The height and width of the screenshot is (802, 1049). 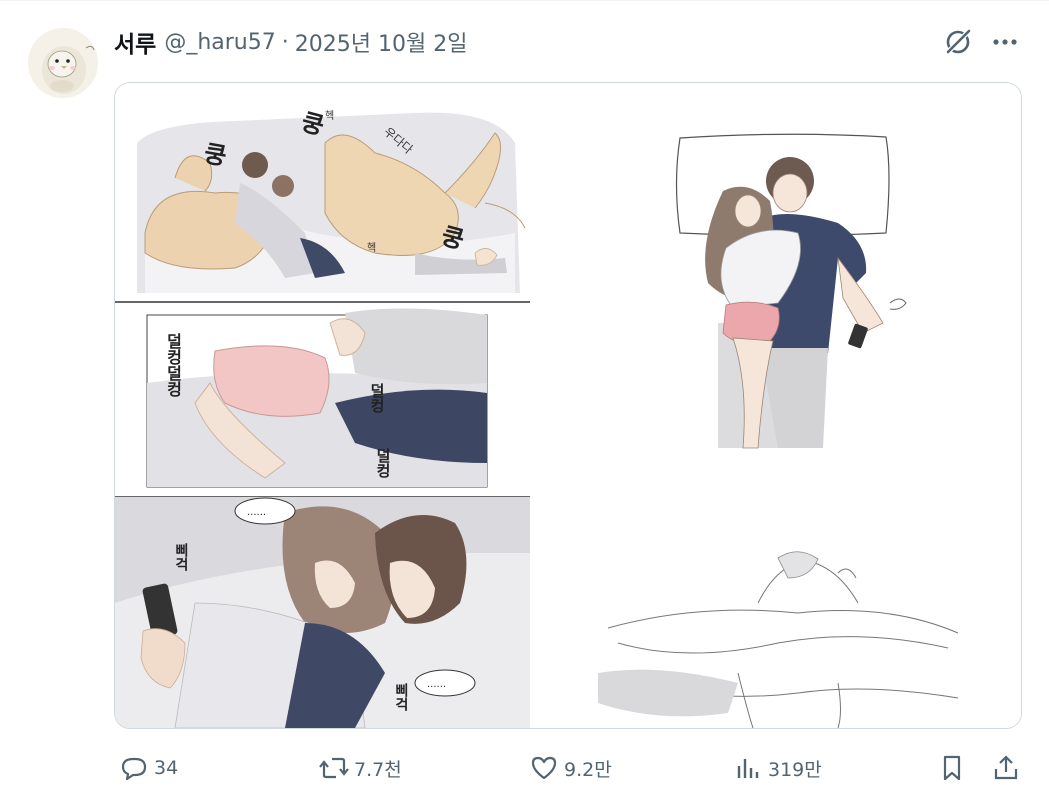 What do you see at coordinates (795, 769) in the screenshot?
I see `views-count: 319만` at bounding box center [795, 769].